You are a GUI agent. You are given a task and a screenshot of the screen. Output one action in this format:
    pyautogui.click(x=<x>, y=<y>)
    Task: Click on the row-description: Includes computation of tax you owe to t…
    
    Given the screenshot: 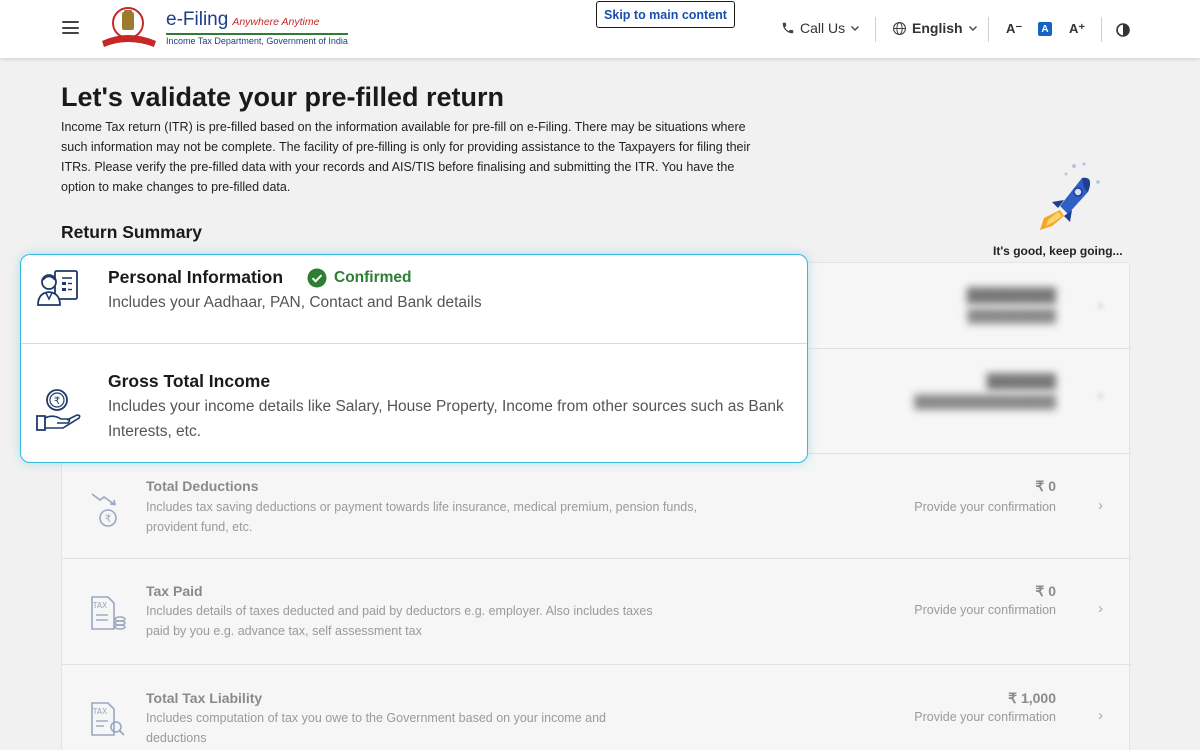 What is the action you would take?
    pyautogui.click(x=376, y=728)
    